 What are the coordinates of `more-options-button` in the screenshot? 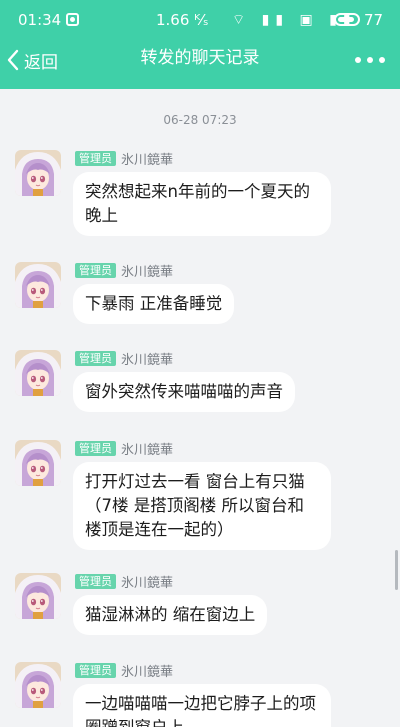 It's located at (370, 60).